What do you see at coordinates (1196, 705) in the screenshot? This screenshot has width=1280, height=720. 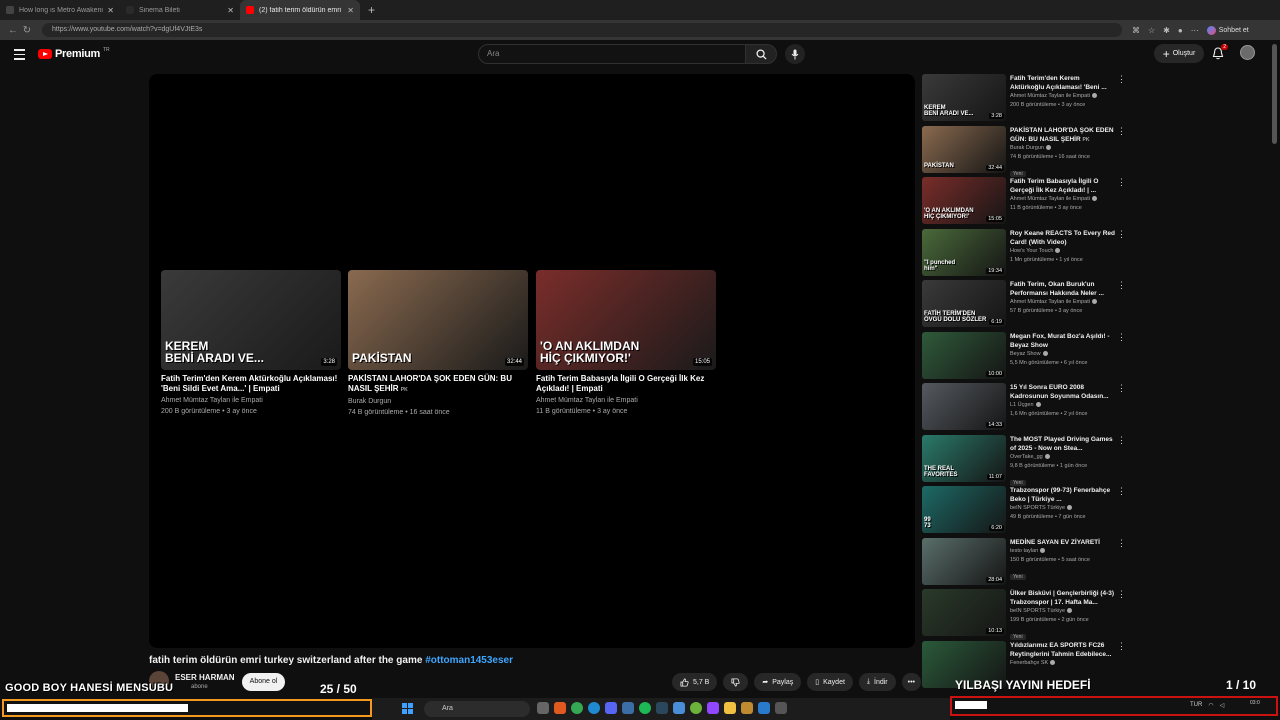 I see `language-indicator: TUR` at bounding box center [1196, 705].